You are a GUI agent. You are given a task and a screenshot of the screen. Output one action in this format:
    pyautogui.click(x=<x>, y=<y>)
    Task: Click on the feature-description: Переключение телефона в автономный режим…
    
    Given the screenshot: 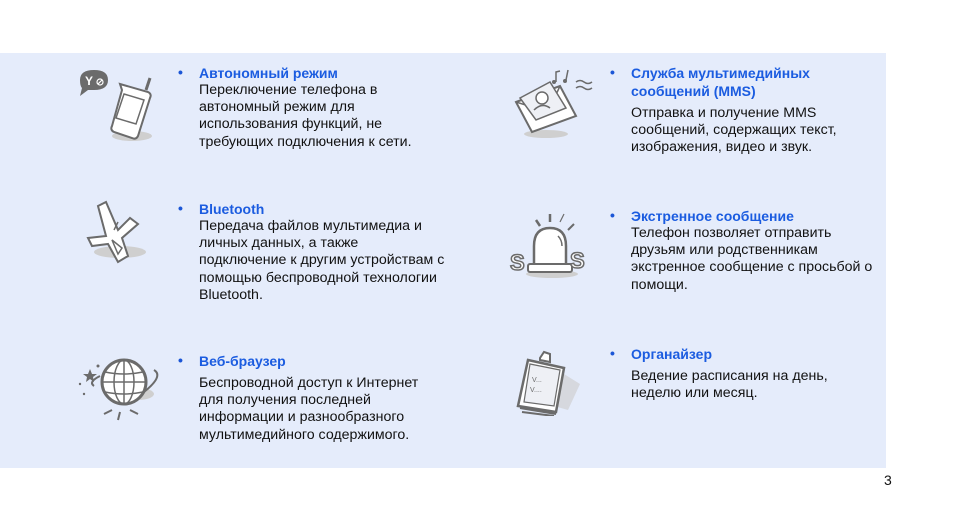 What is the action you would take?
    pyautogui.click(x=305, y=116)
    